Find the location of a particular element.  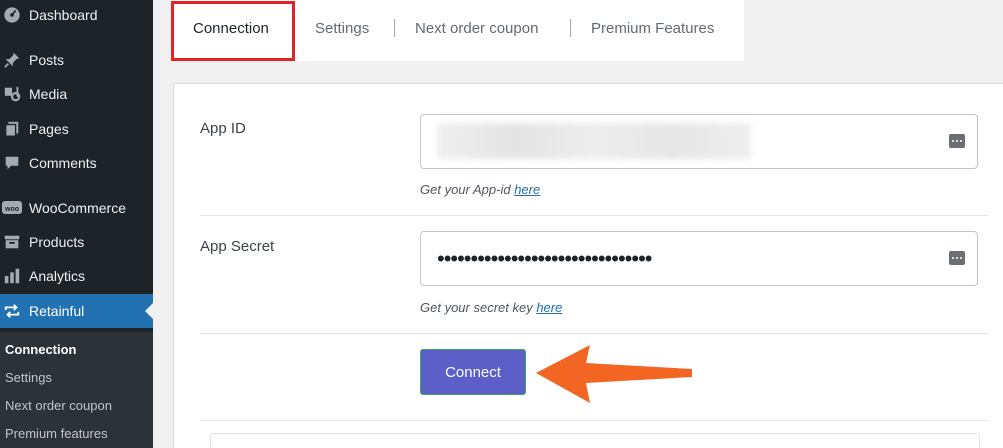

submenu-item-next-order-coupon: Next order coupon is located at coordinates (58, 405).